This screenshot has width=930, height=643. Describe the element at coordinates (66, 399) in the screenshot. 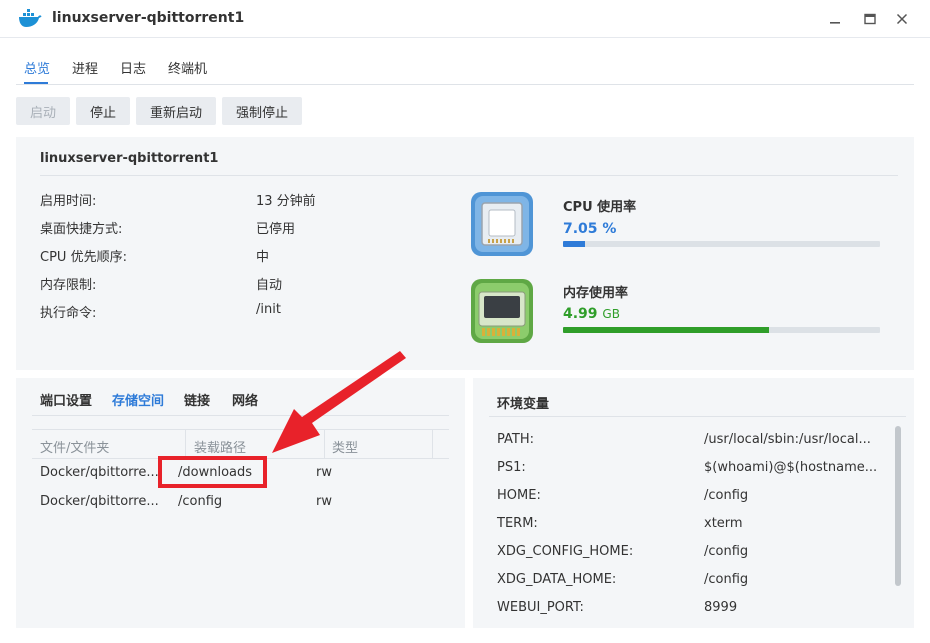

I see `tab-port-settings: 端口设置` at that location.